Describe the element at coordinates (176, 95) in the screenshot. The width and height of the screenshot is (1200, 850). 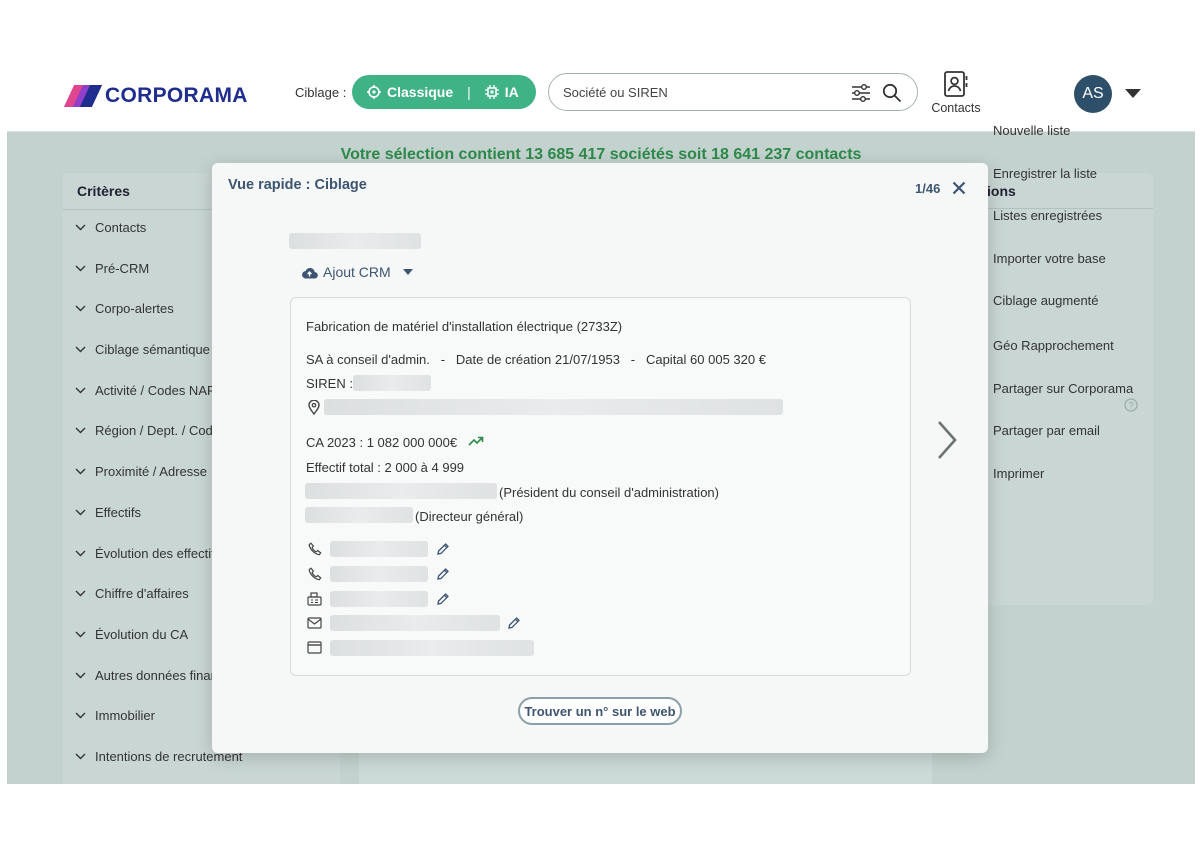
I see `logo-text: CORPORAMA` at that location.